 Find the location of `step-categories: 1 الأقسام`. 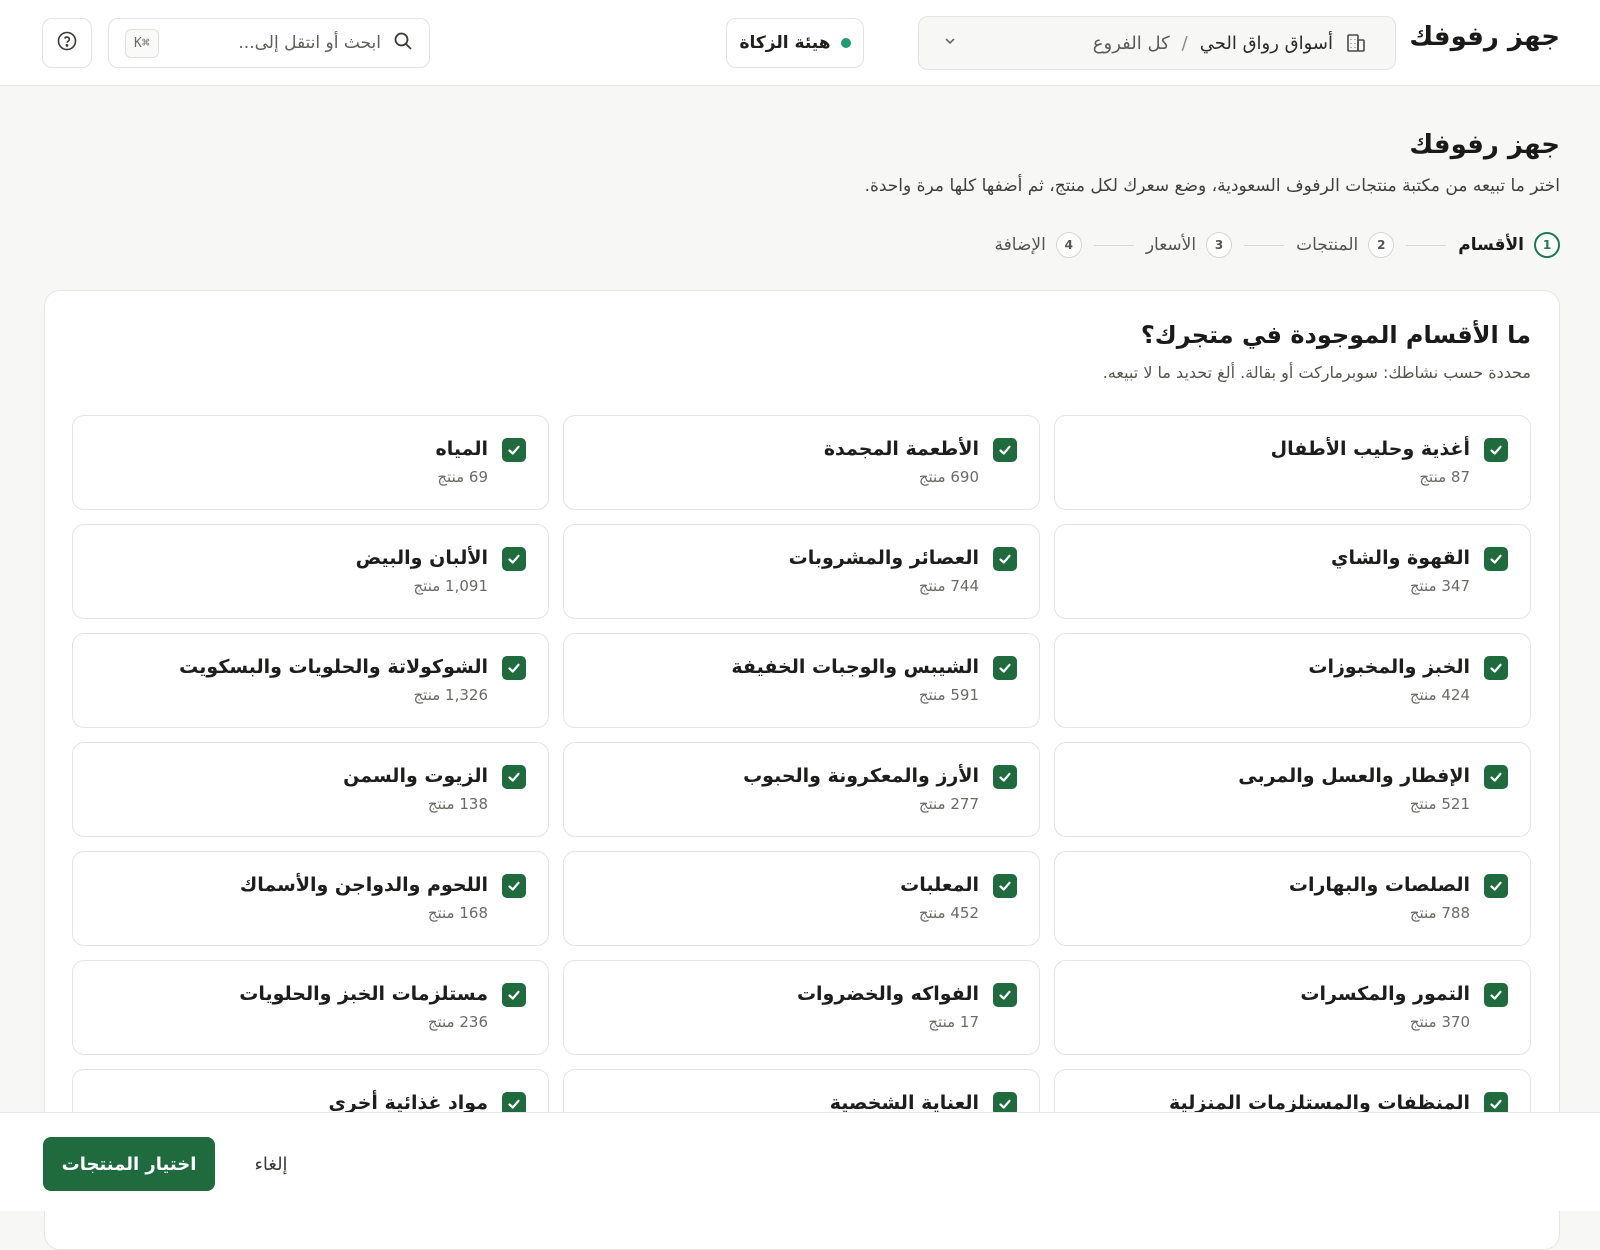

step-categories: 1 الأقسام is located at coordinates (1509, 245).